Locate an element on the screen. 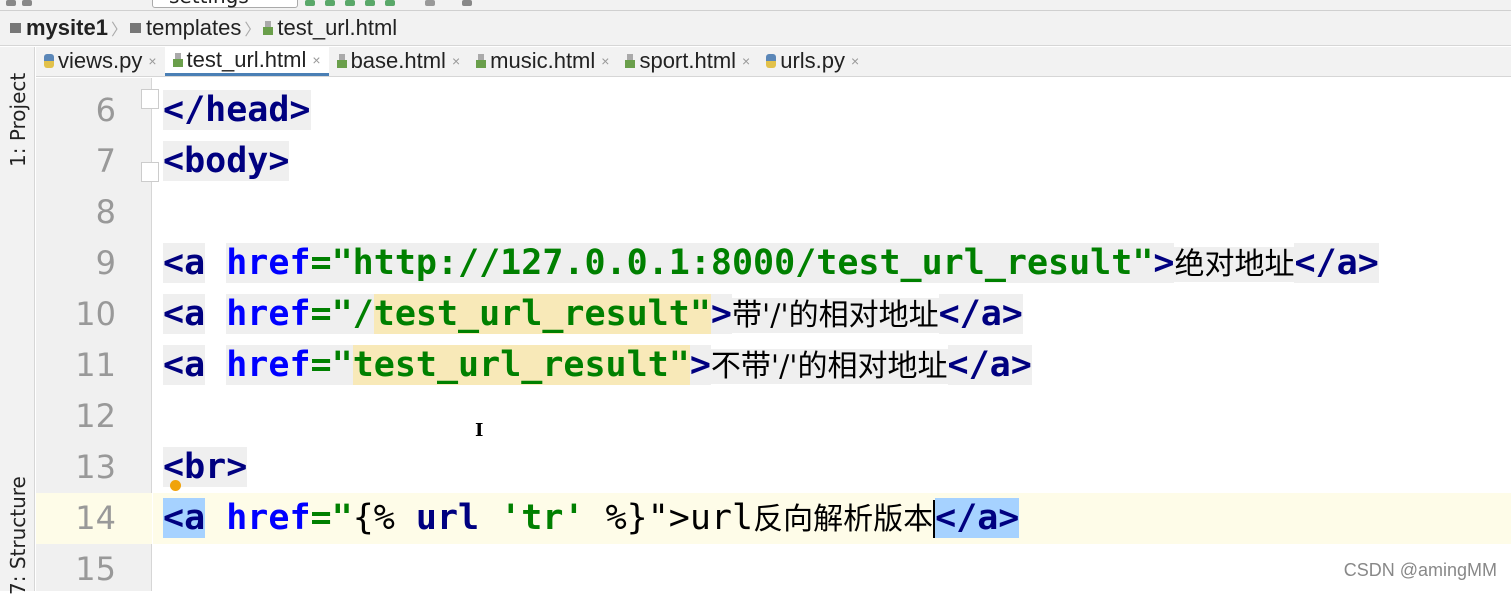 This screenshot has width=1511, height=595. code-token-strn: 'tr' is located at coordinates (542, 518).